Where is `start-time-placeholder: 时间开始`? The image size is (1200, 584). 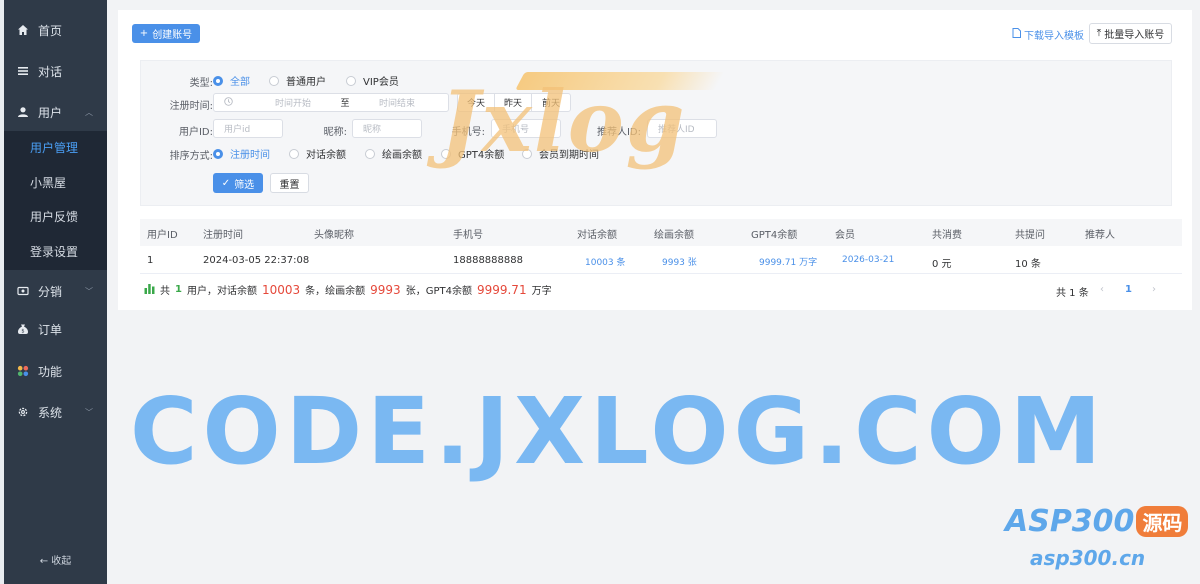 start-time-placeholder: 时间开始 is located at coordinates (292, 104).